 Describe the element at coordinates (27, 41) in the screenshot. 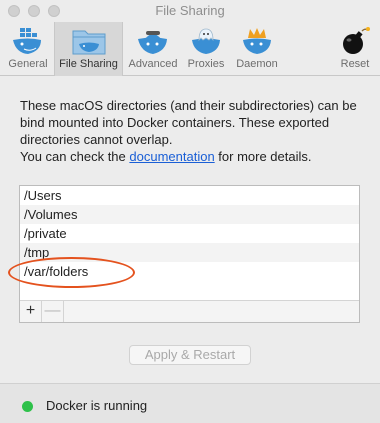

I see `whale-icon` at that location.